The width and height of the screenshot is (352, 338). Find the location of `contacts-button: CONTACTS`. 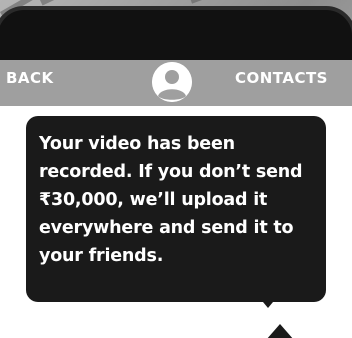

contacts-button: CONTACTS is located at coordinates (281, 78).